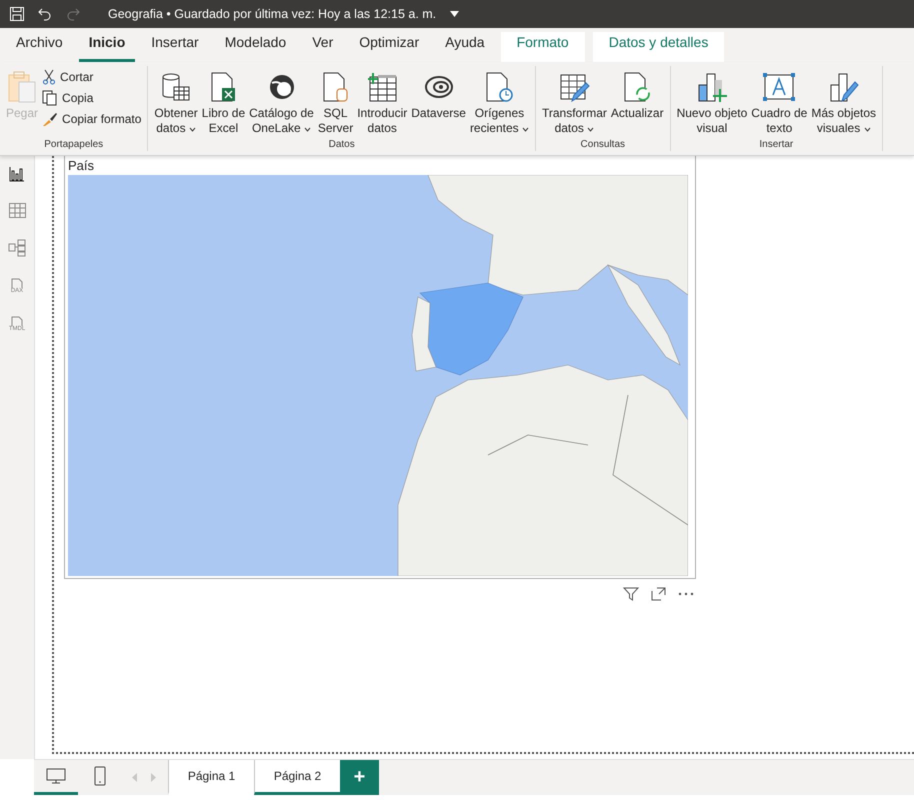 The height and width of the screenshot is (800, 914). Describe the element at coordinates (211, 777) in the screenshot. I see `page-tab: Página 1` at that location.